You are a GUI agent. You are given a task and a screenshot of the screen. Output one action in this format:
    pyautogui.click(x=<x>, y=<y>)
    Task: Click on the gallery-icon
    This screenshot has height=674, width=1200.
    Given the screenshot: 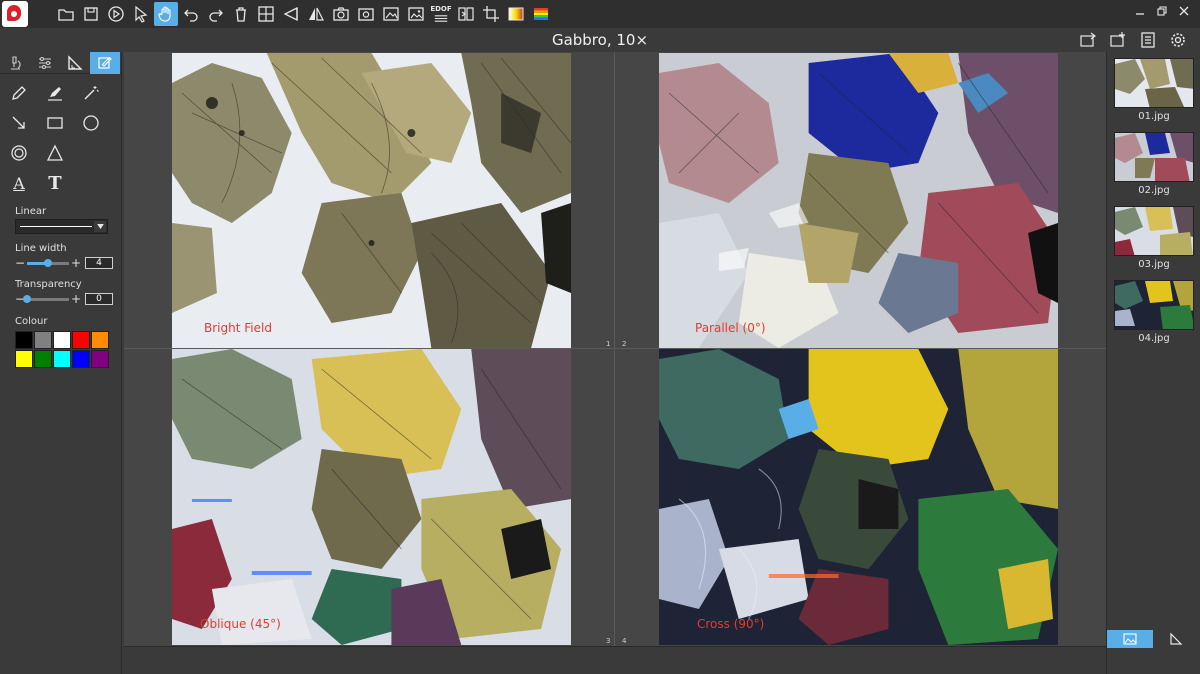 What is the action you would take?
    pyautogui.click(x=416, y=14)
    